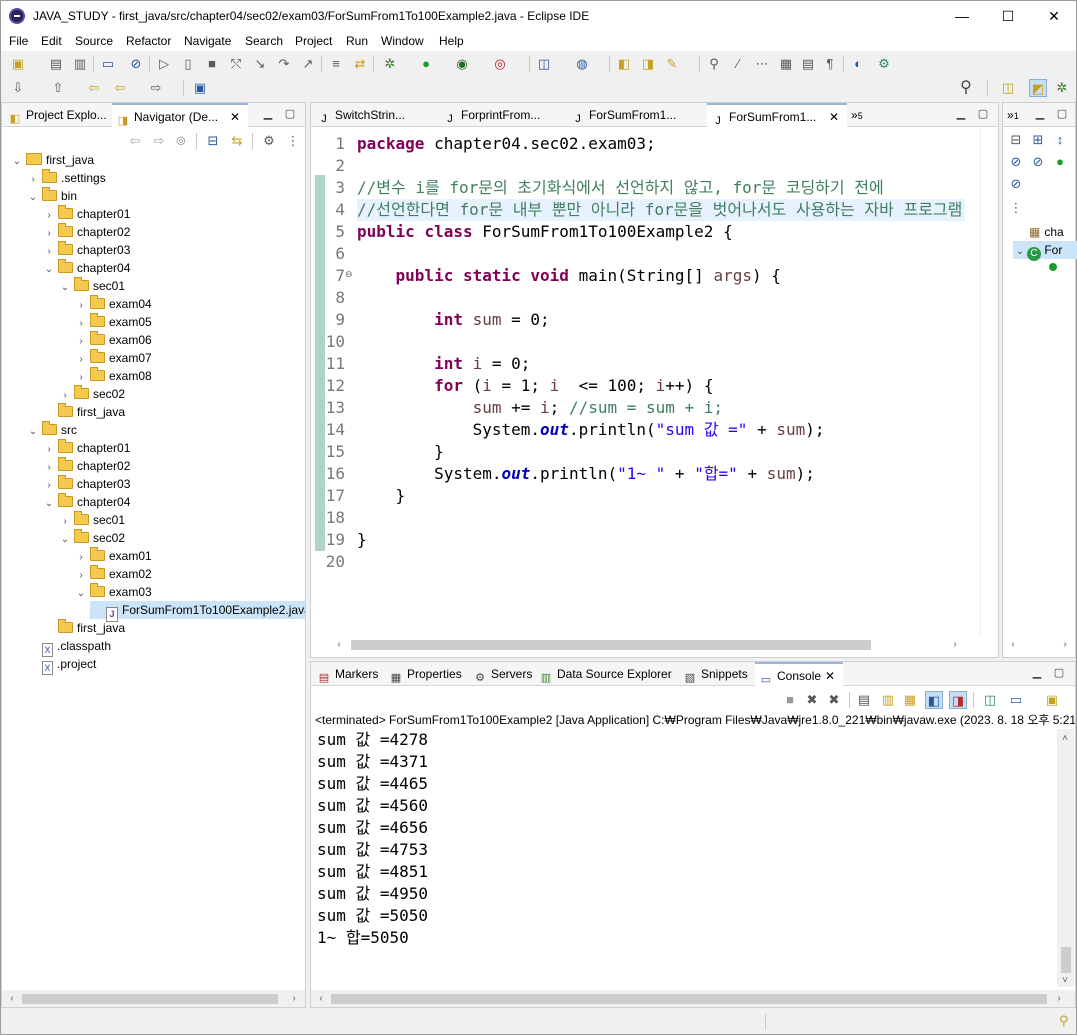 The width and height of the screenshot is (1077, 1035). What do you see at coordinates (200, 88) in the screenshot?
I see `pin-editor-icon: ▣` at bounding box center [200, 88].